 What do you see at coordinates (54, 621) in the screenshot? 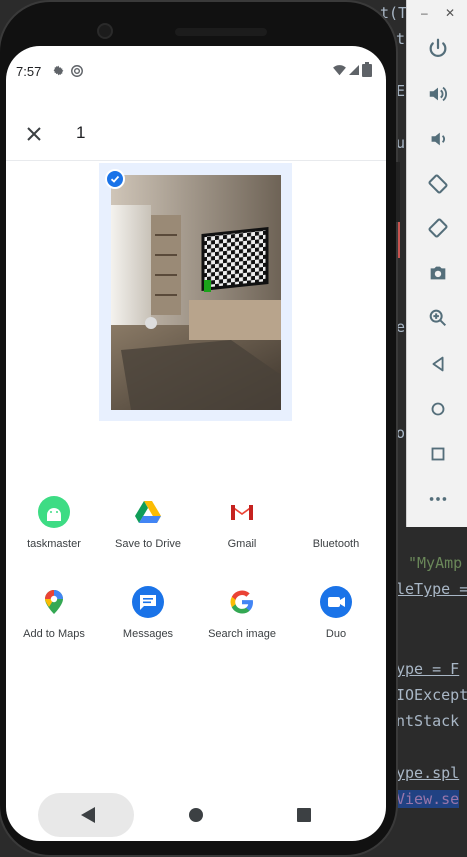
I see `share-target-add-to-maps: Add to Maps` at bounding box center [54, 621].